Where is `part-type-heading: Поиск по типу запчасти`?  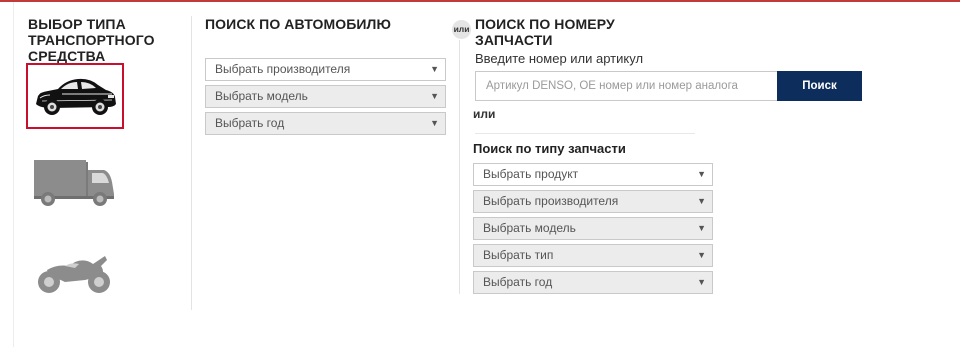
part-type-heading: Поиск по типу запчасти is located at coordinates (549, 148).